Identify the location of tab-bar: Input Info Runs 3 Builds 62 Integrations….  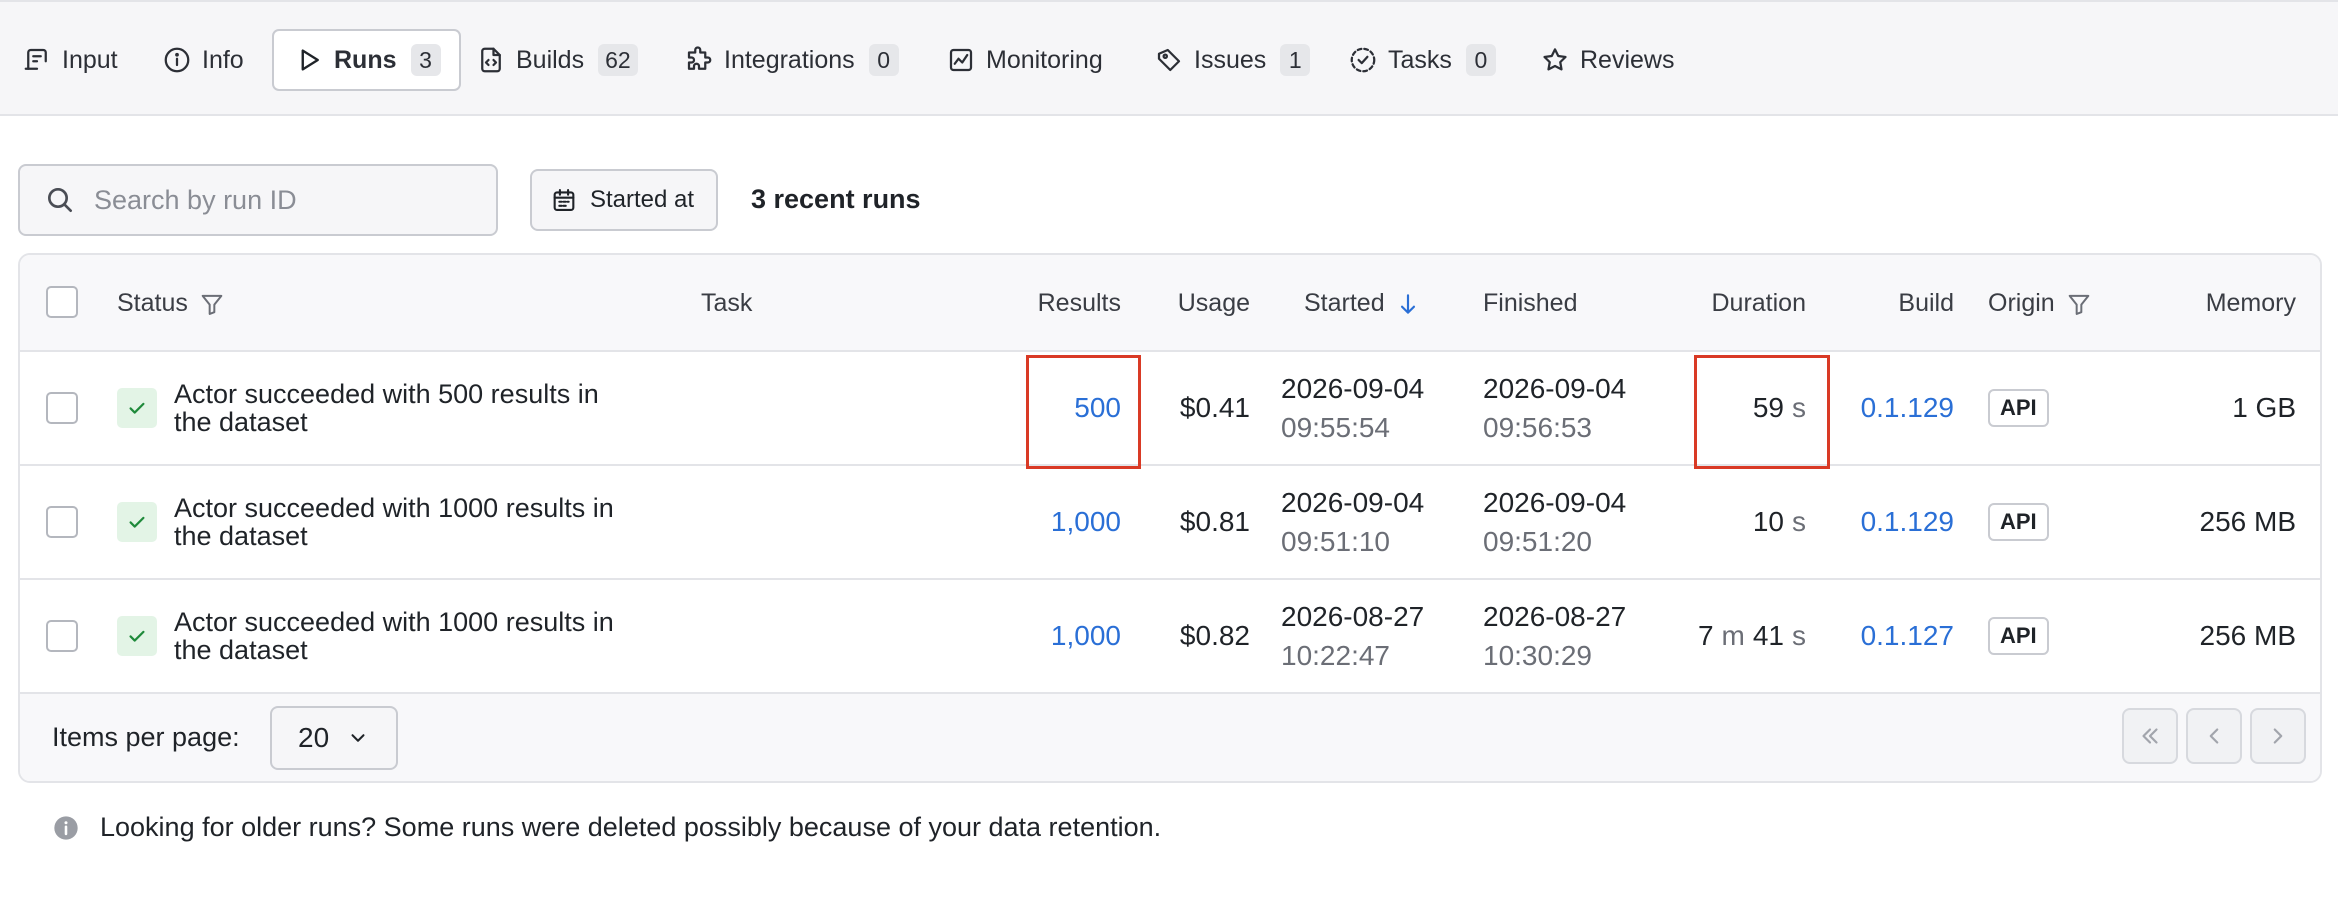
(1169, 58).